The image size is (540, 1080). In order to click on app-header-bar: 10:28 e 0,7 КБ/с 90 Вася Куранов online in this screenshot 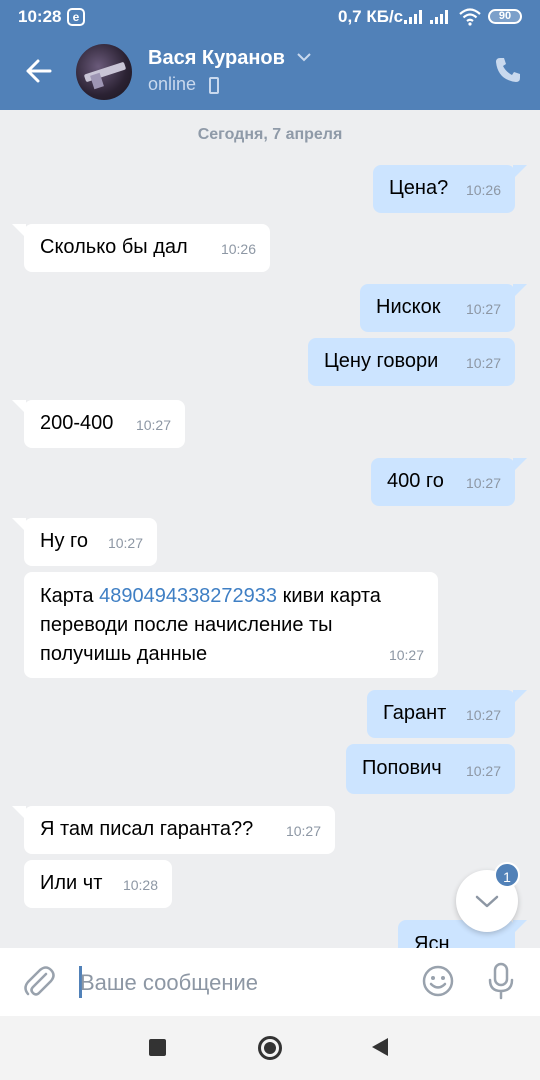, I will do `click(270, 55)`.